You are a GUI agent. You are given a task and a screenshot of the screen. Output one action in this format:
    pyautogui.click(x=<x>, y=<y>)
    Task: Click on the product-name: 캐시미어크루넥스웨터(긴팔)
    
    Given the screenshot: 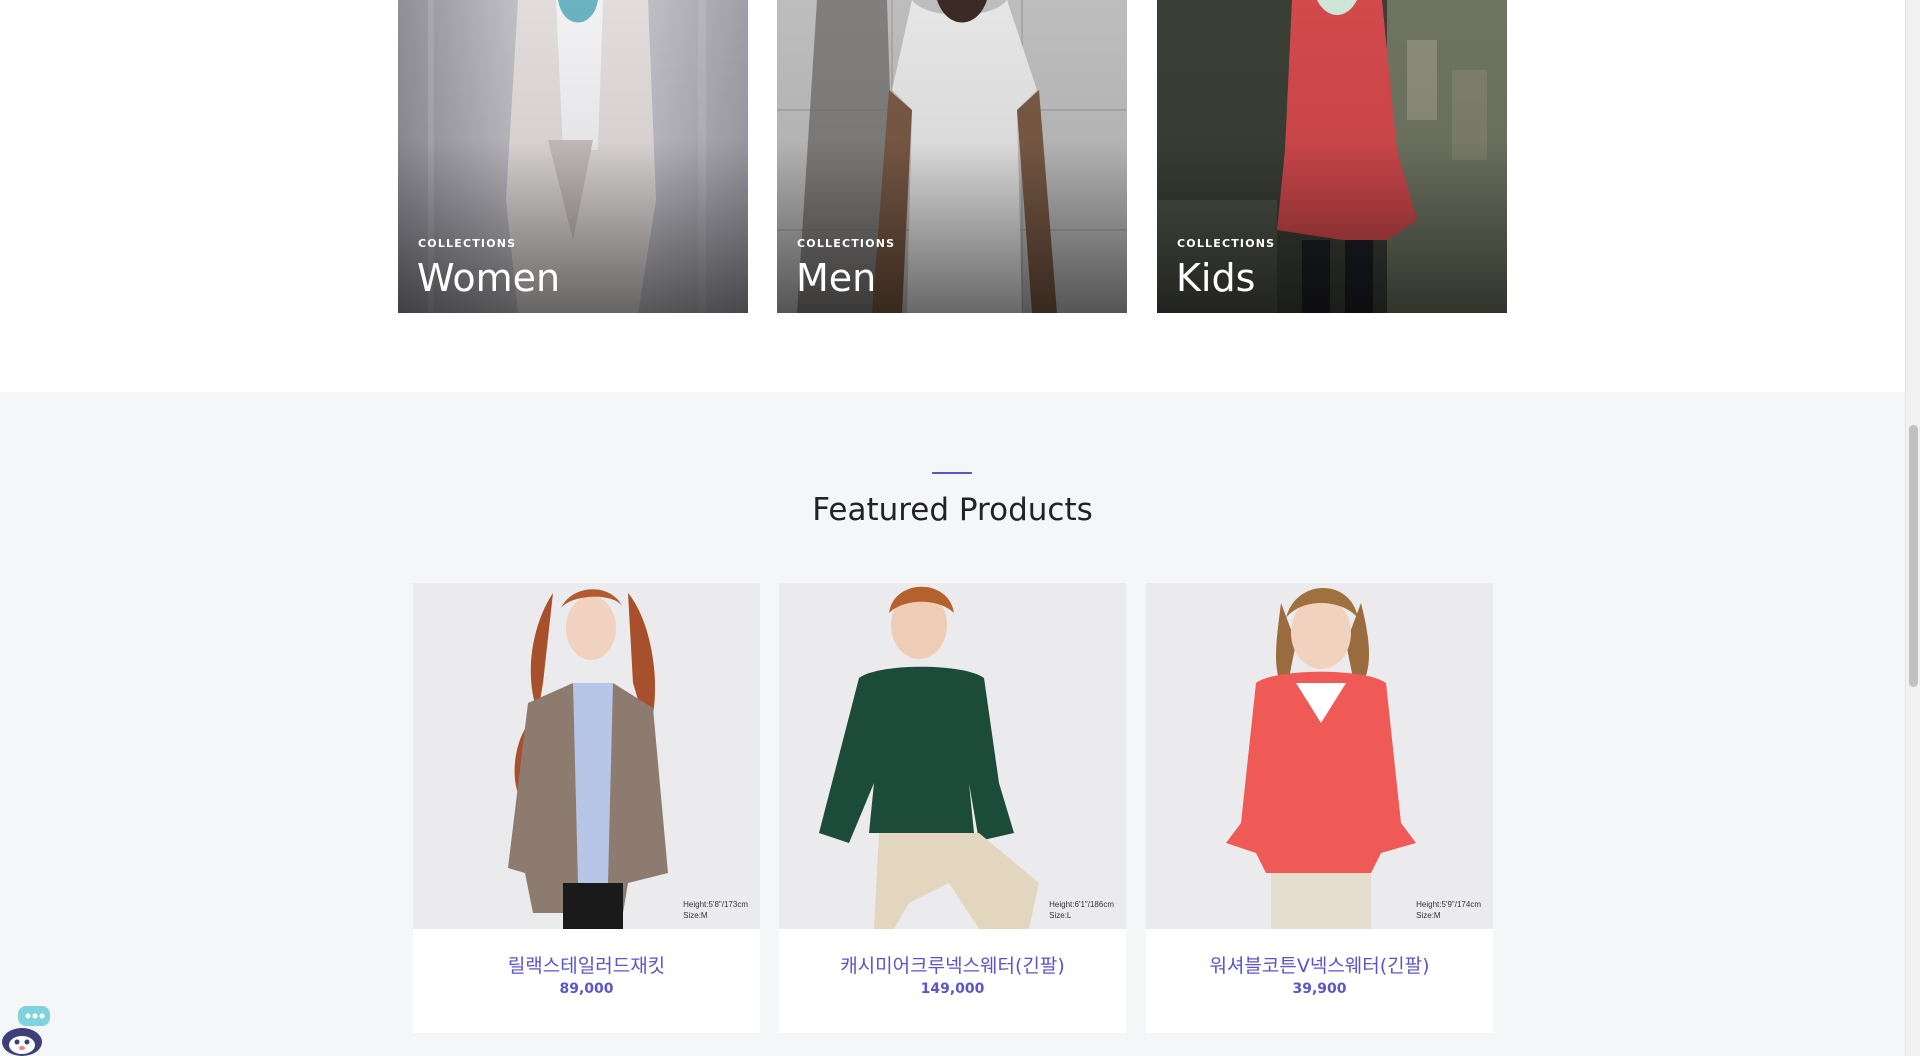 What is the action you would take?
    pyautogui.click(x=952, y=964)
    